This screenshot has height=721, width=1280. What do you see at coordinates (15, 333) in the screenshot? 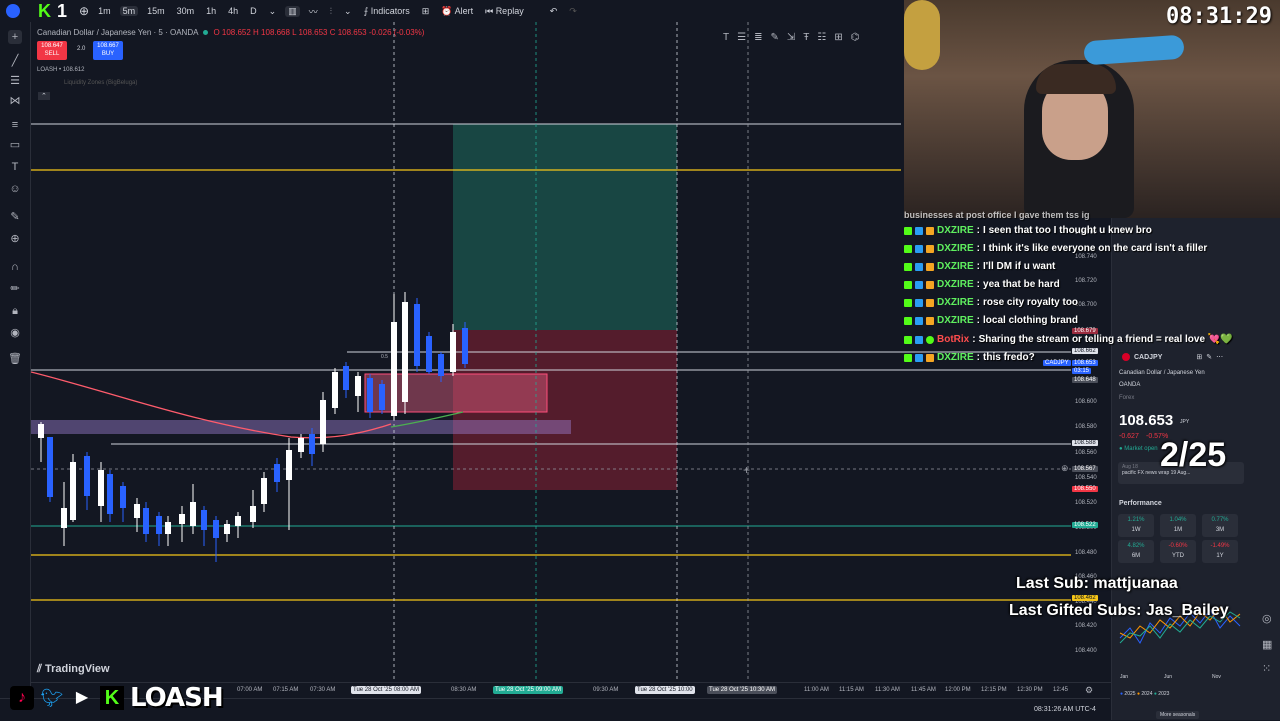
I see `eye-icon: ◉` at bounding box center [15, 333].